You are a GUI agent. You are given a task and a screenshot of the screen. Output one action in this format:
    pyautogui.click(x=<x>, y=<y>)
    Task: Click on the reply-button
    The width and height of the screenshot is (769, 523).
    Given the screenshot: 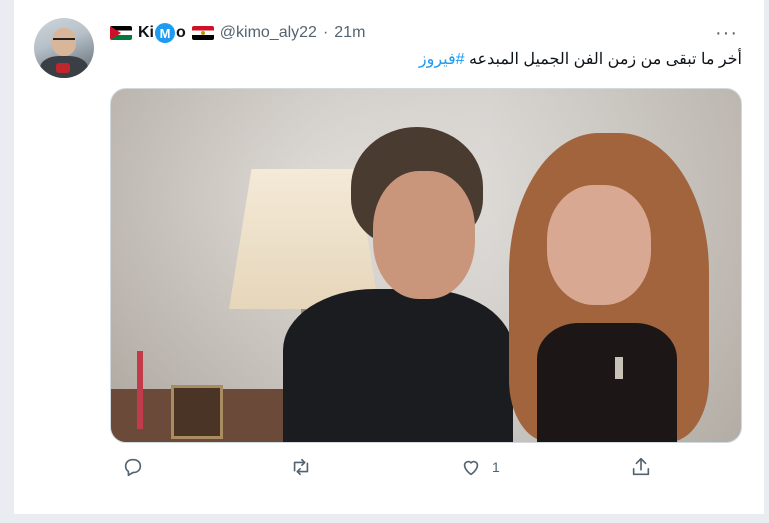 What is the action you would take?
    pyautogui.click(x=133, y=467)
    